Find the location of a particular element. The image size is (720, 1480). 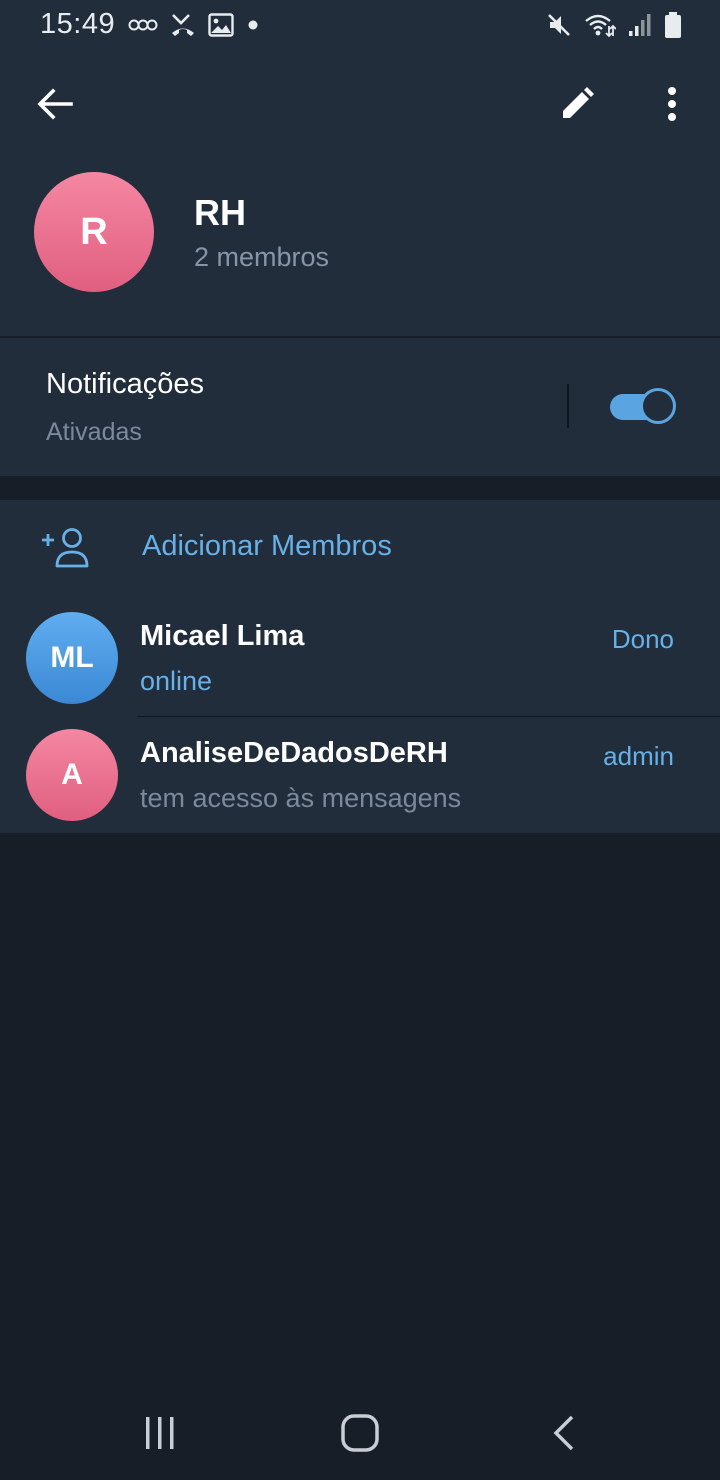

status-notification-icons is located at coordinates (194, 25).